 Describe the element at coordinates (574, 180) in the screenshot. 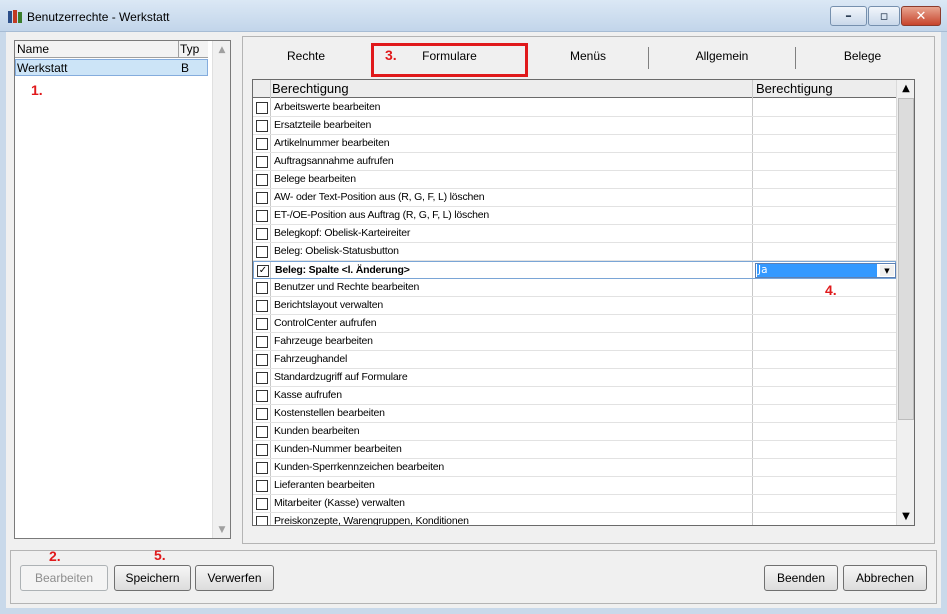

I see `table-row: Belege bearbeiten` at that location.